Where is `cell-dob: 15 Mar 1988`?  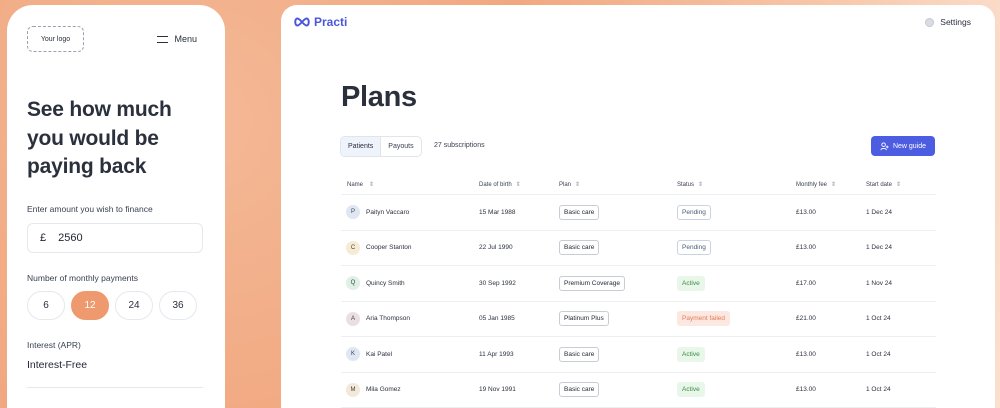
cell-dob: 15 Mar 1988 is located at coordinates (497, 212).